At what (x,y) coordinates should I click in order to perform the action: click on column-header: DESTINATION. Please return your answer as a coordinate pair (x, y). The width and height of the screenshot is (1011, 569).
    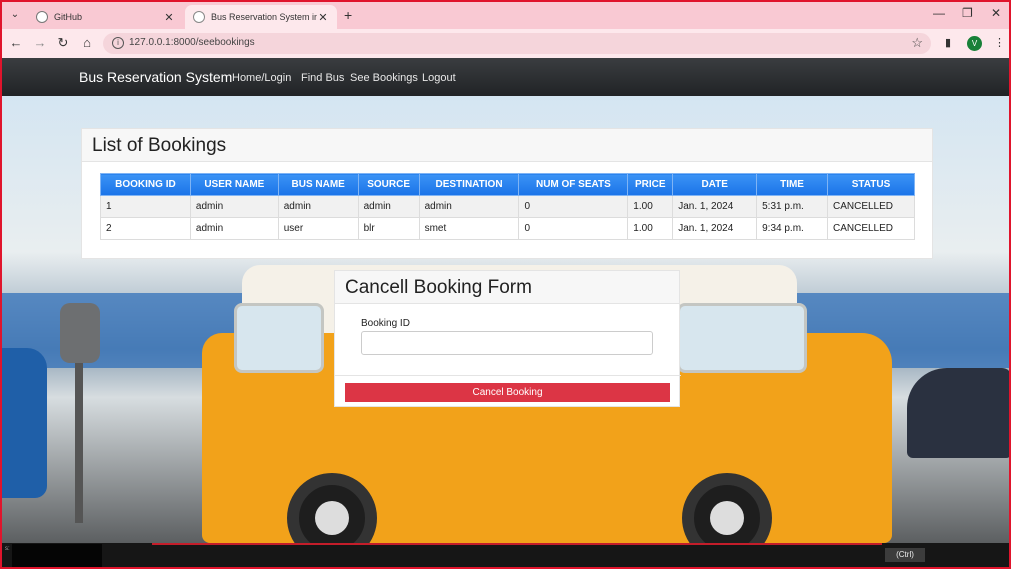
    Looking at the image, I should click on (469, 184).